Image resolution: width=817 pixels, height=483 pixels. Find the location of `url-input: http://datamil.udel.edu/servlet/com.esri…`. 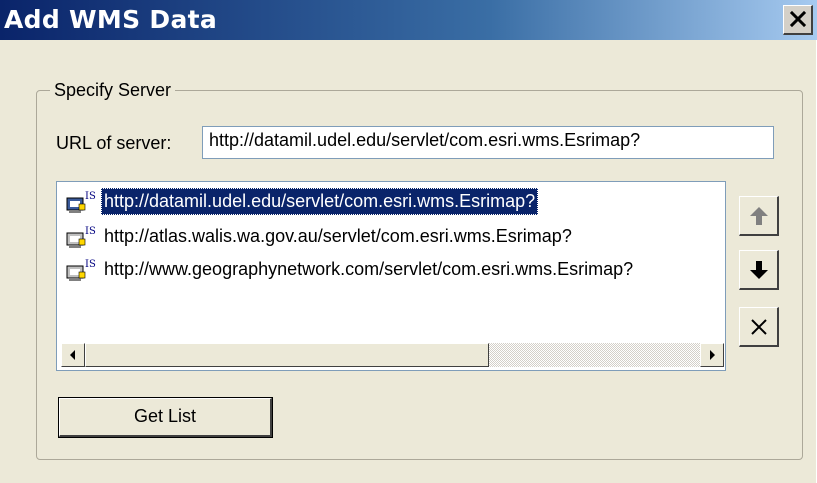

url-input: http://datamil.udel.edu/servlet/com.esri… is located at coordinates (488, 142).